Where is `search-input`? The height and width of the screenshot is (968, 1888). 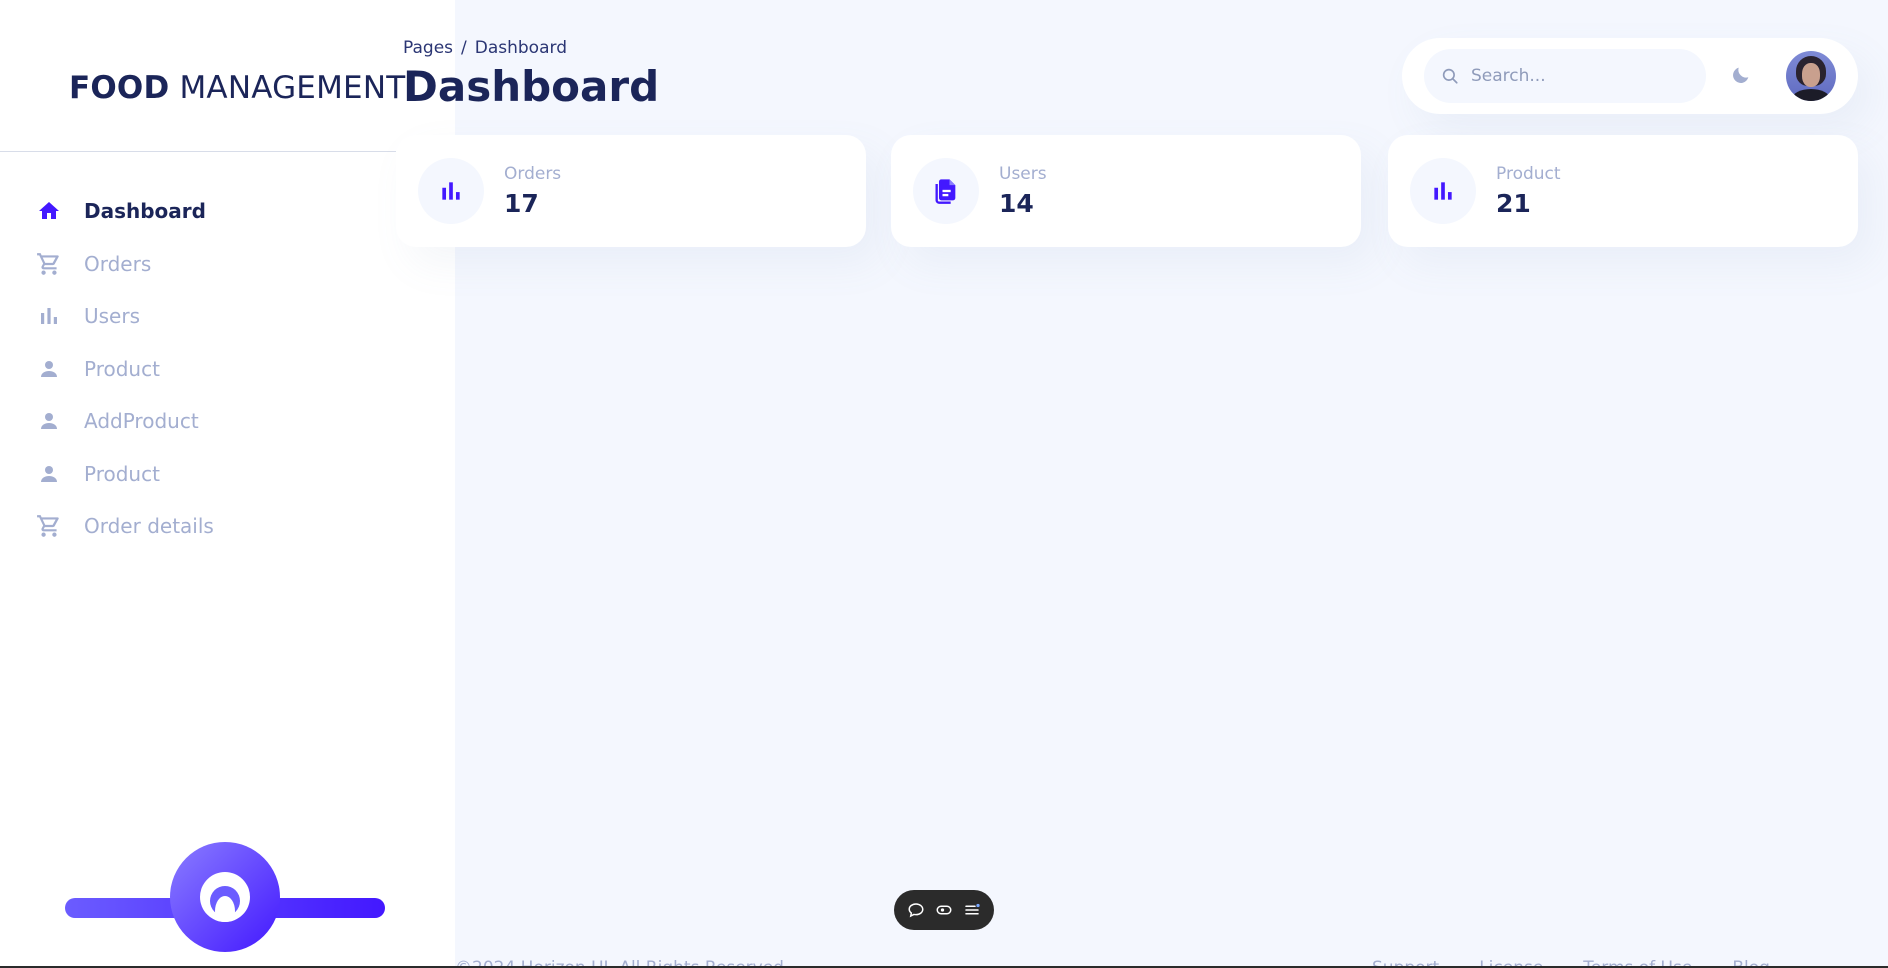 search-input is located at coordinates (1581, 76).